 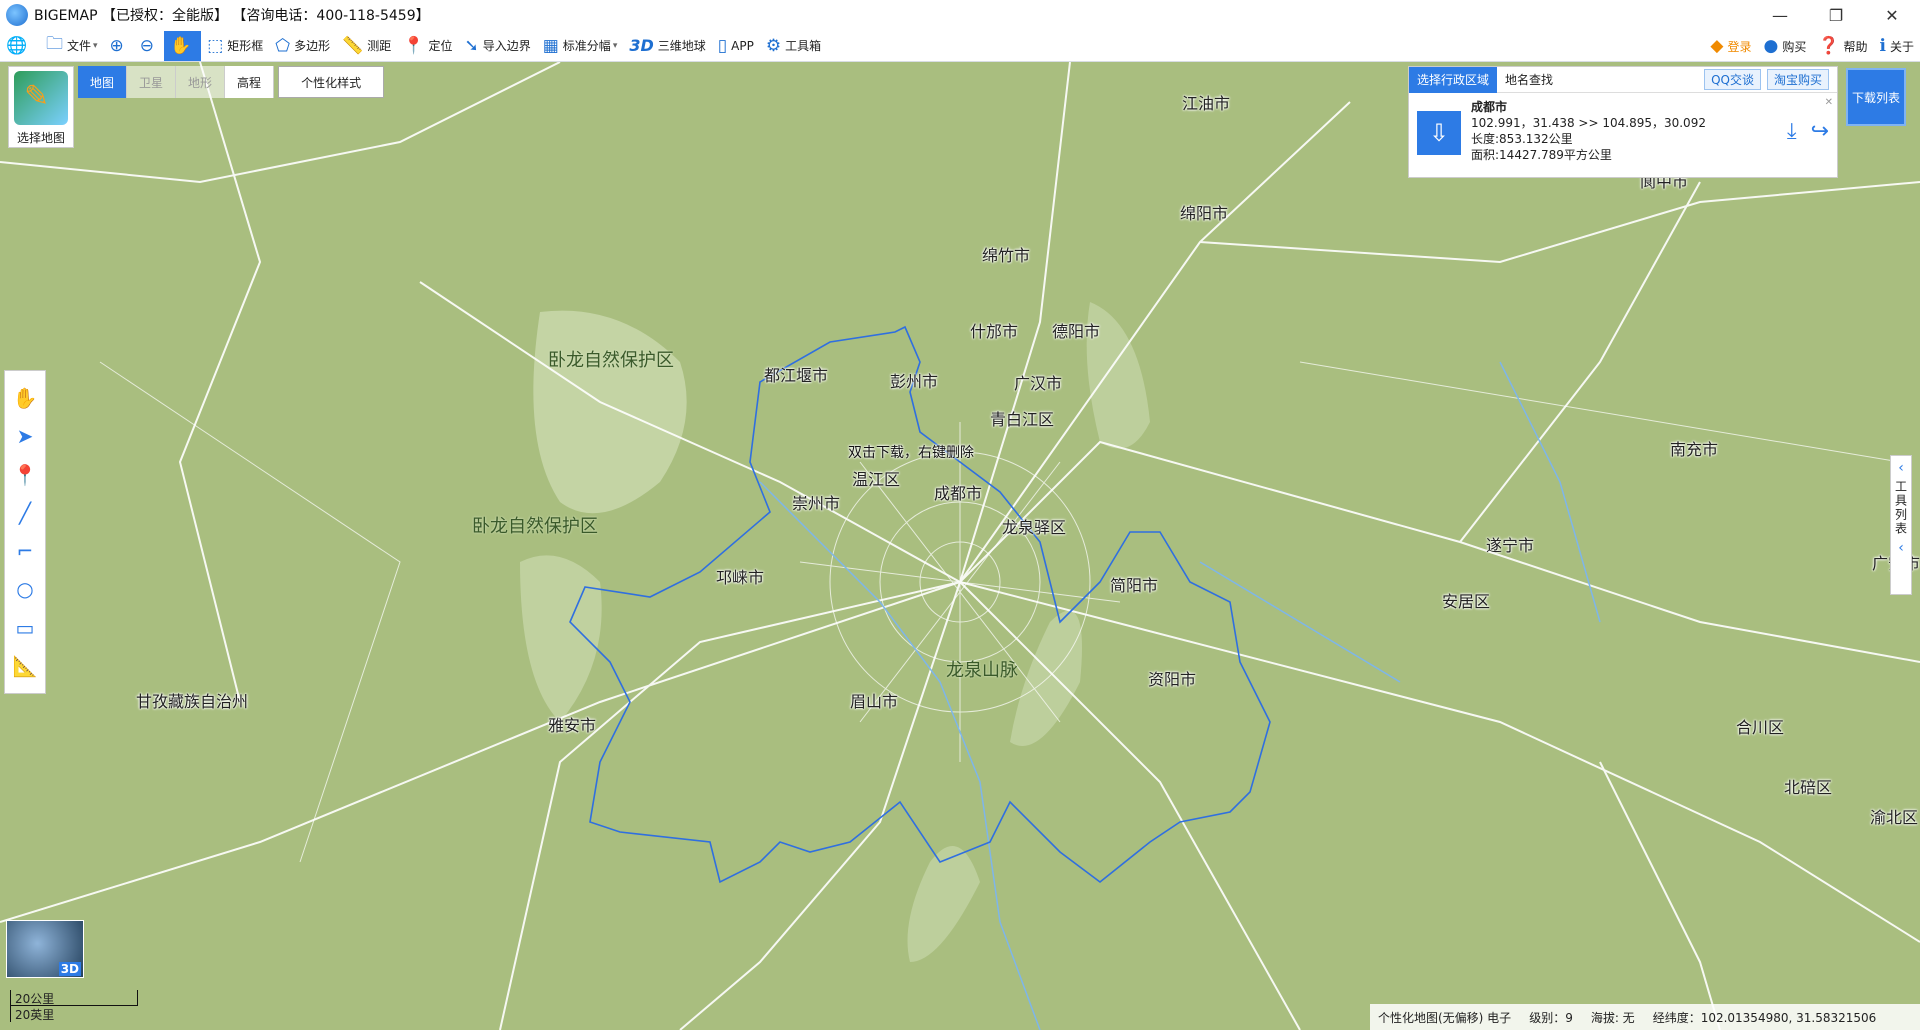 I want to click on app-logo, so click(x=17, y=15).